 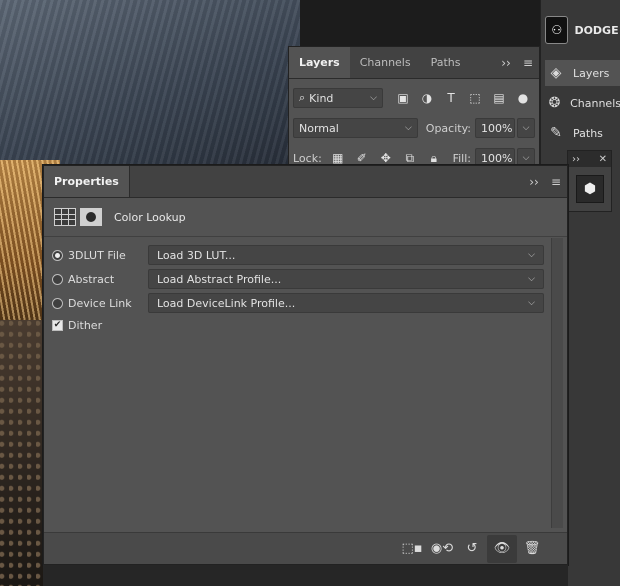 I want to click on option-dither: ✔ Dither, so click(x=298, y=325).